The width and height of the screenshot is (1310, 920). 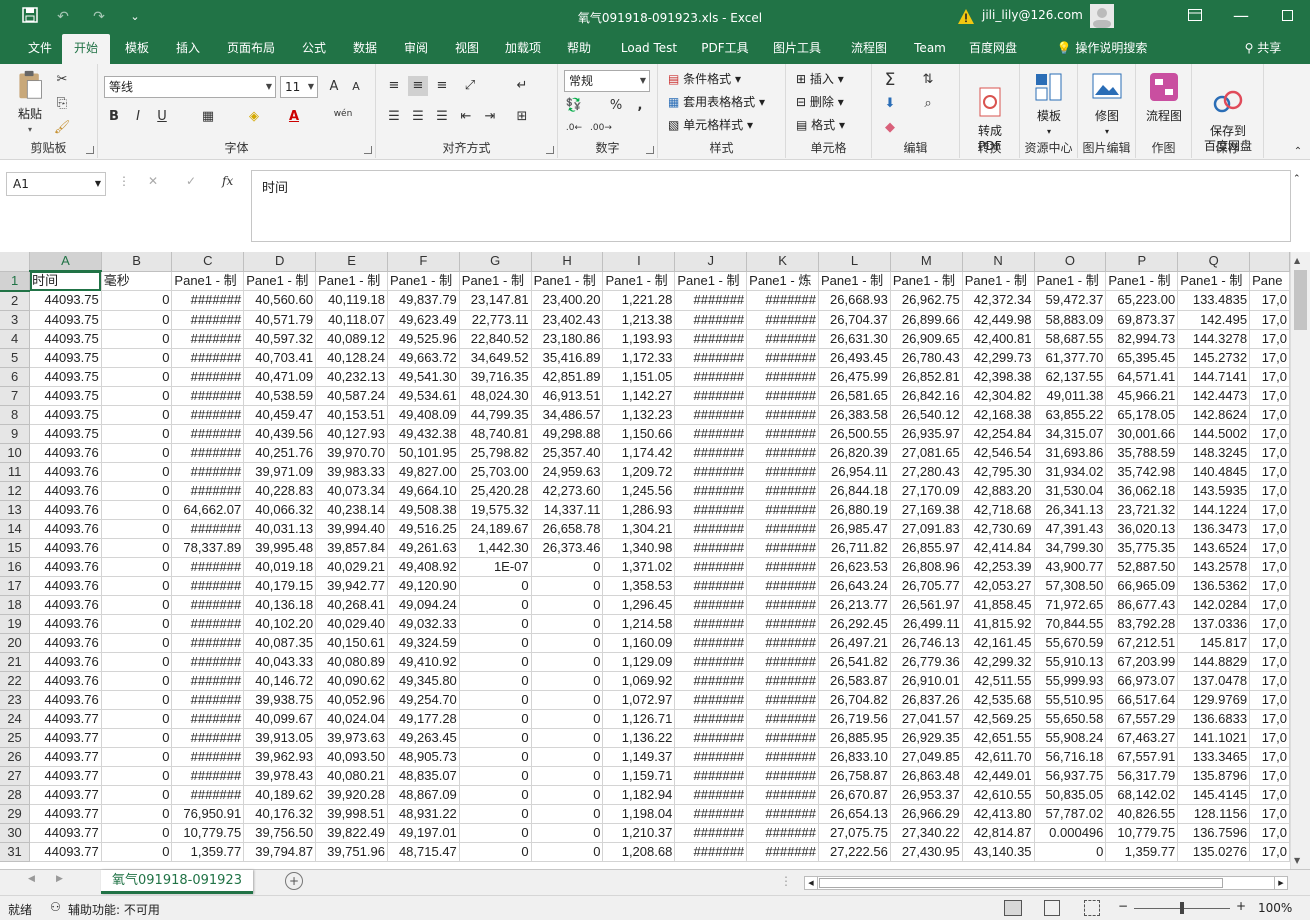 What do you see at coordinates (280, 300) in the screenshot?
I see `cell: 40,560.60` at bounding box center [280, 300].